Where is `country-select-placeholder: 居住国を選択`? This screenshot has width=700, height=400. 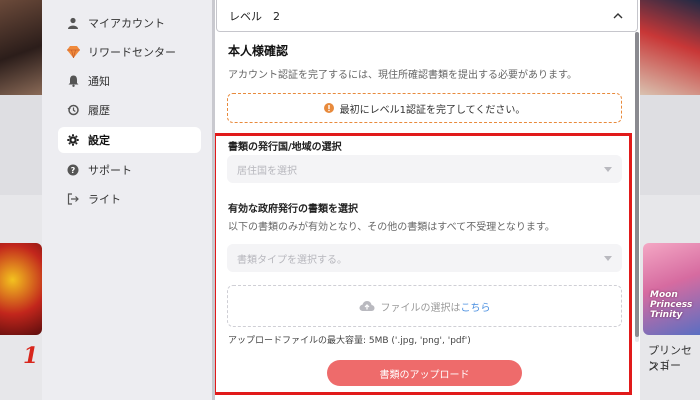 country-select-placeholder: 居住国を選択 is located at coordinates (267, 171).